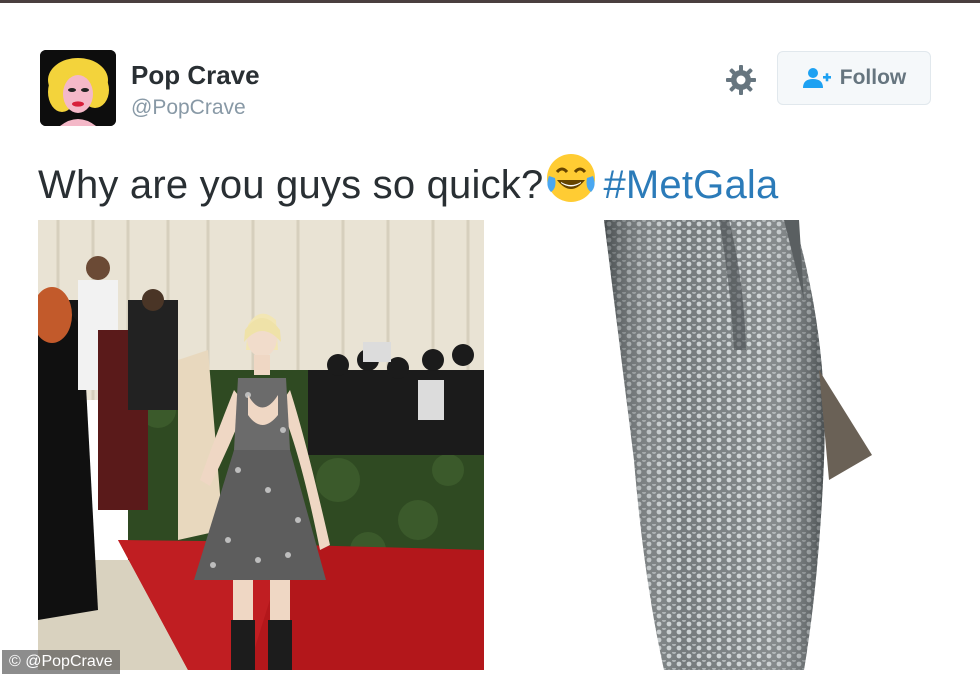 The height and width of the screenshot is (675, 980). I want to click on avatar-image, so click(78, 88).